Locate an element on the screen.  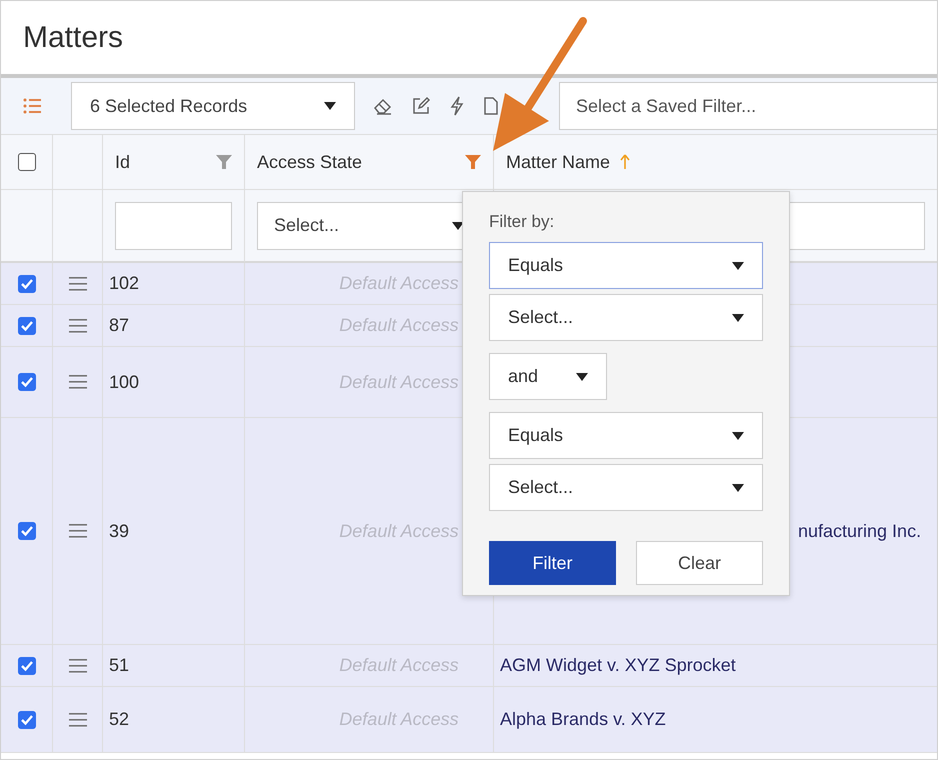
eraser-icon is located at coordinates (383, 106).